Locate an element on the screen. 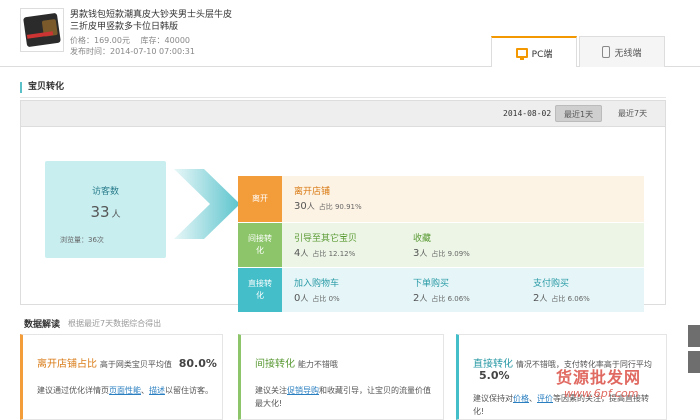 Image resolution: width=700 pixels, height=420 pixels. watermark-logo: 货源批发网 is located at coordinates (599, 377).